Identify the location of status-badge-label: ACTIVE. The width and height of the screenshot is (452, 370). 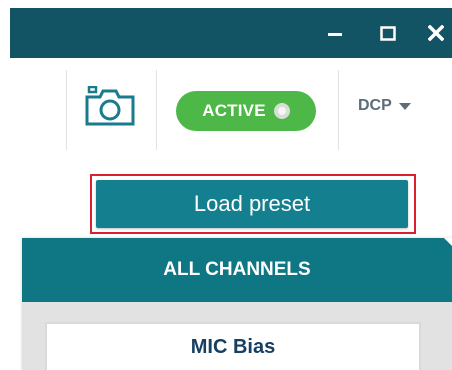
(234, 110).